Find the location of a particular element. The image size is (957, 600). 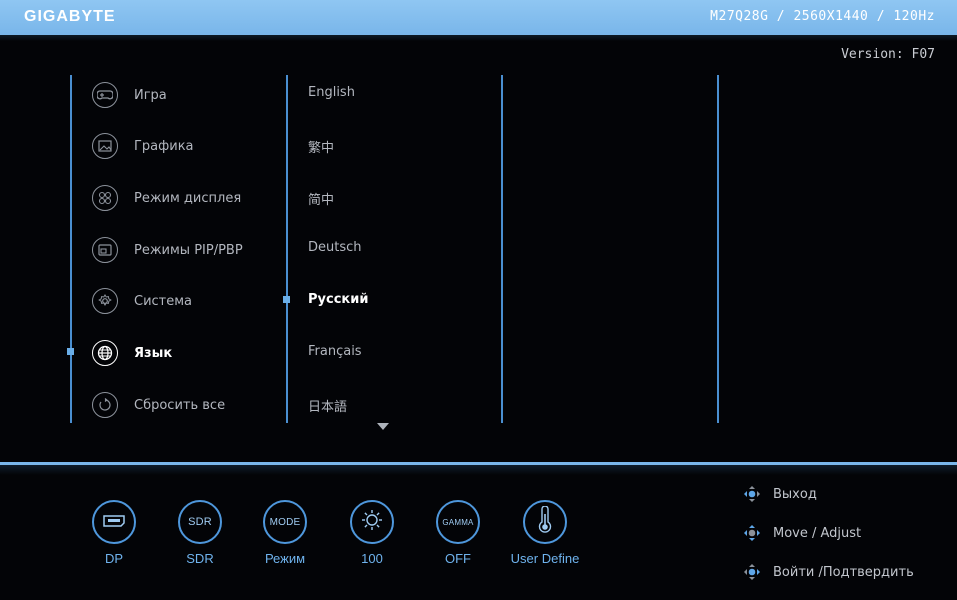

globe-icon is located at coordinates (105, 353).